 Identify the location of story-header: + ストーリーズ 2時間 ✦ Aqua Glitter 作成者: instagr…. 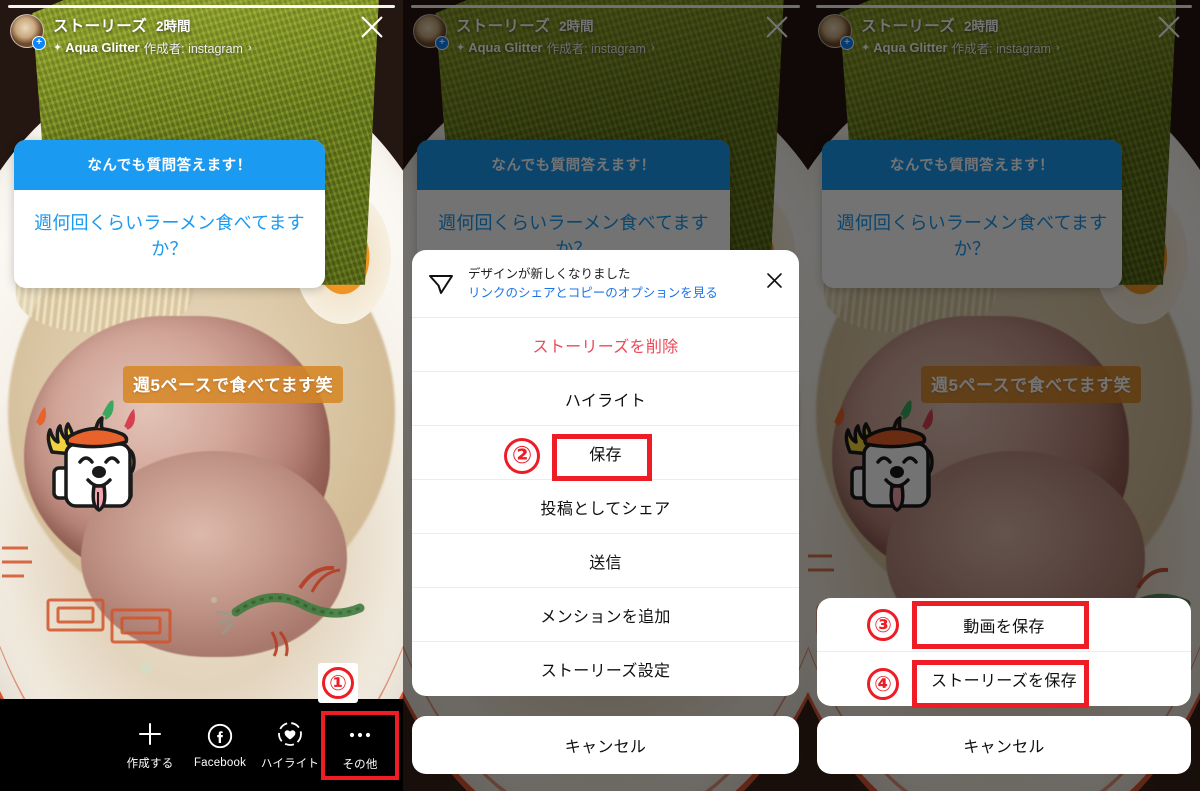
(201, 35).